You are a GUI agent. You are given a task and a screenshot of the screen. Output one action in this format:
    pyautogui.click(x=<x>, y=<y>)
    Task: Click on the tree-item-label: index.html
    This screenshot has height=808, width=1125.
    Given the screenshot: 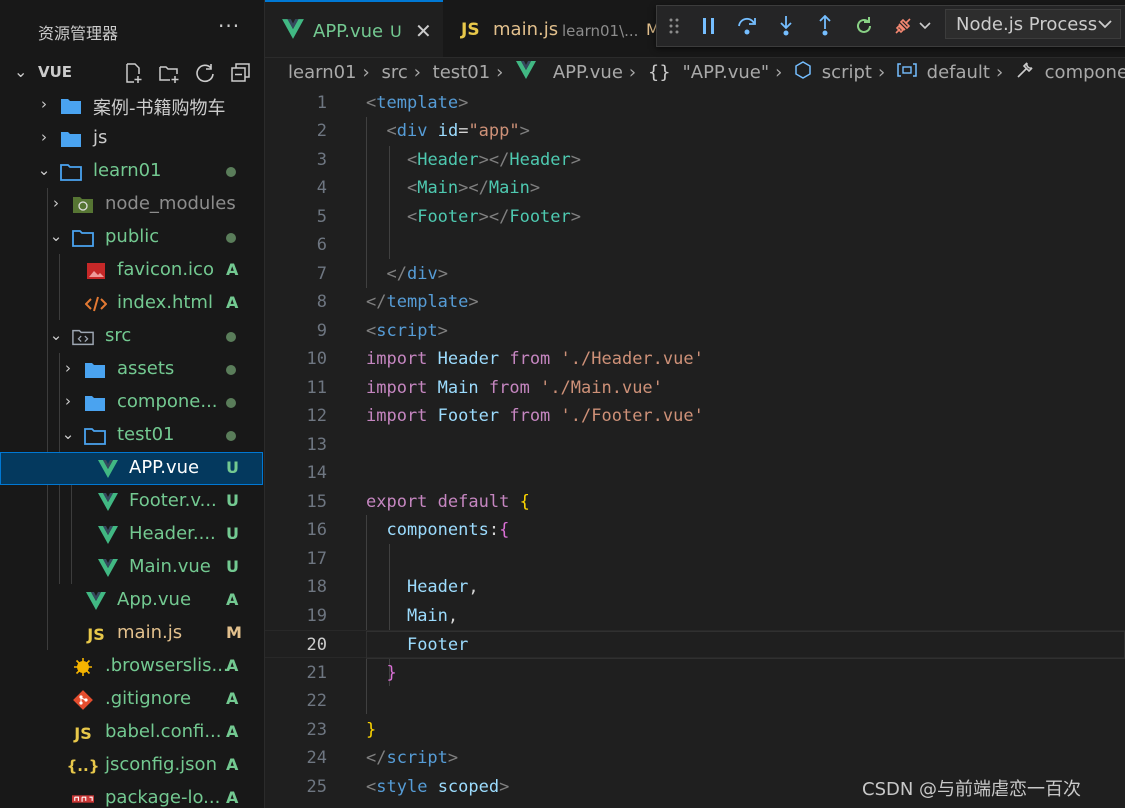 What is the action you would take?
    pyautogui.click(x=165, y=302)
    